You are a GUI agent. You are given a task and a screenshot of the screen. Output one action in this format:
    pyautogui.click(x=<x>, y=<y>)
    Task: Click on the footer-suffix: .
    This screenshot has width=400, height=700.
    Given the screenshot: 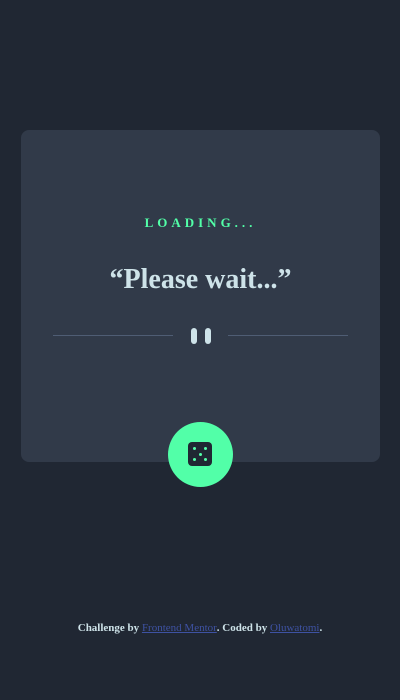 What is the action you would take?
    pyautogui.click(x=321, y=628)
    